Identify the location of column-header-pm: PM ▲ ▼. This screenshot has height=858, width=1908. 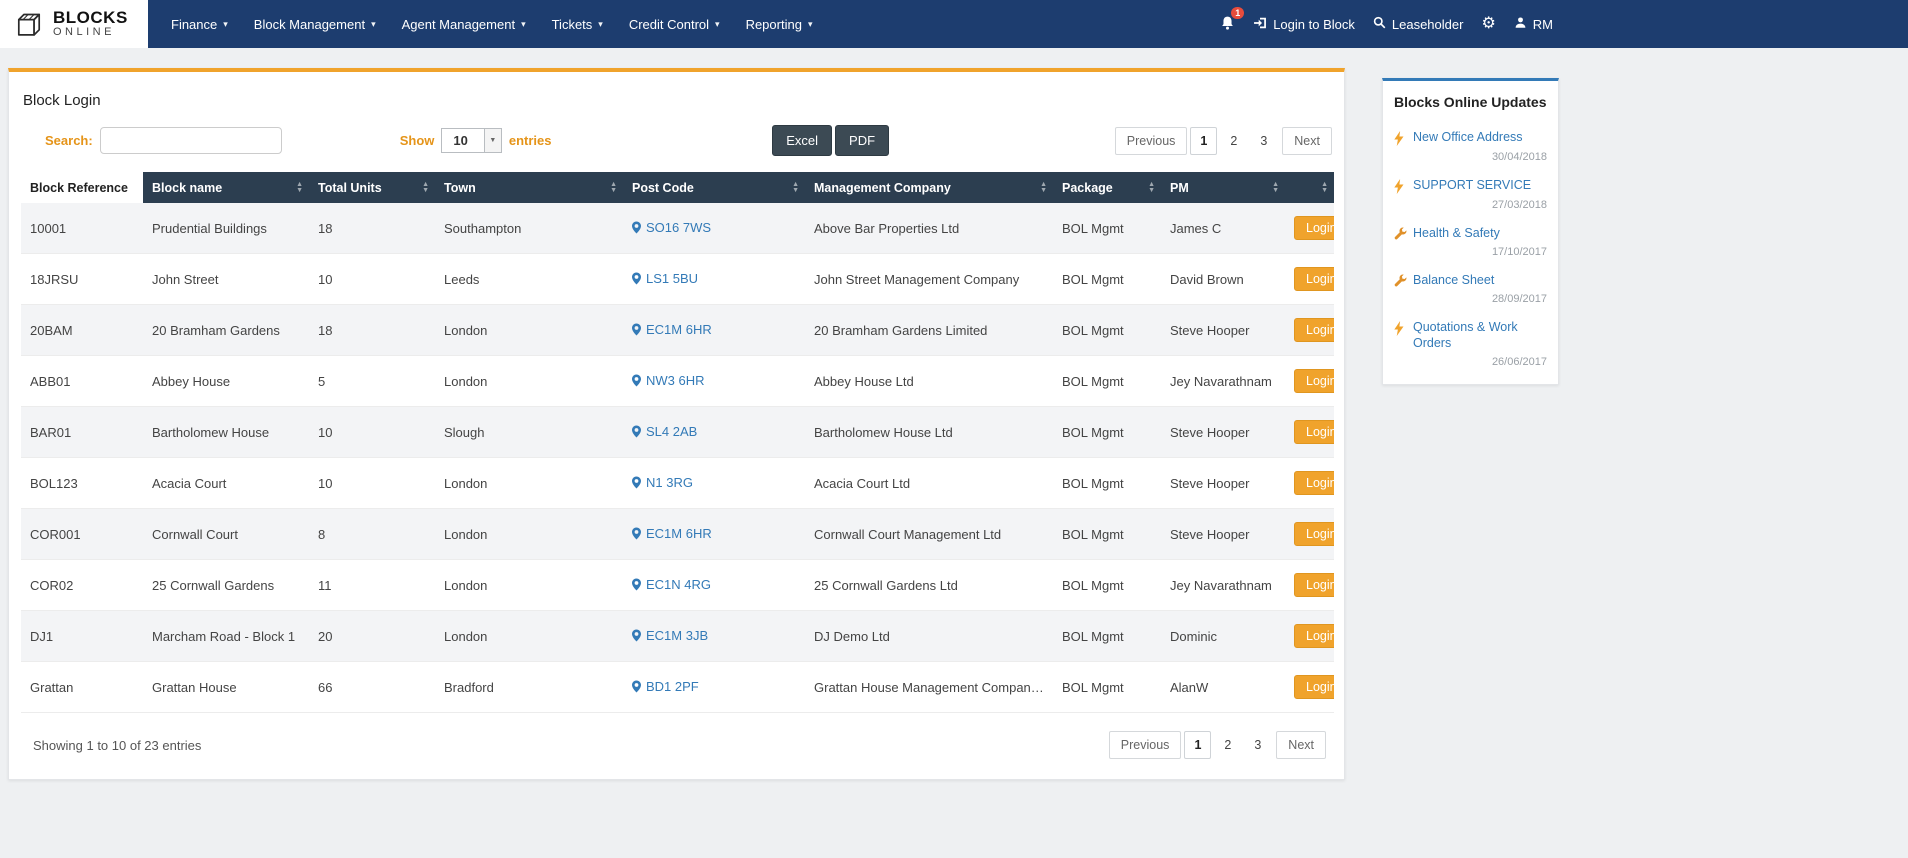
(1223, 187).